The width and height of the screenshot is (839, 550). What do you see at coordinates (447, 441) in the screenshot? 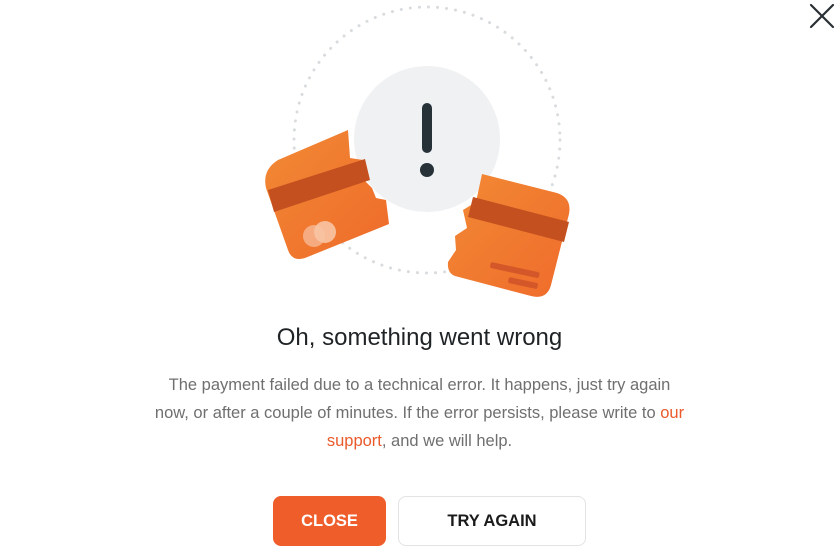
I see `message-text-end: , and we will help.` at bounding box center [447, 441].